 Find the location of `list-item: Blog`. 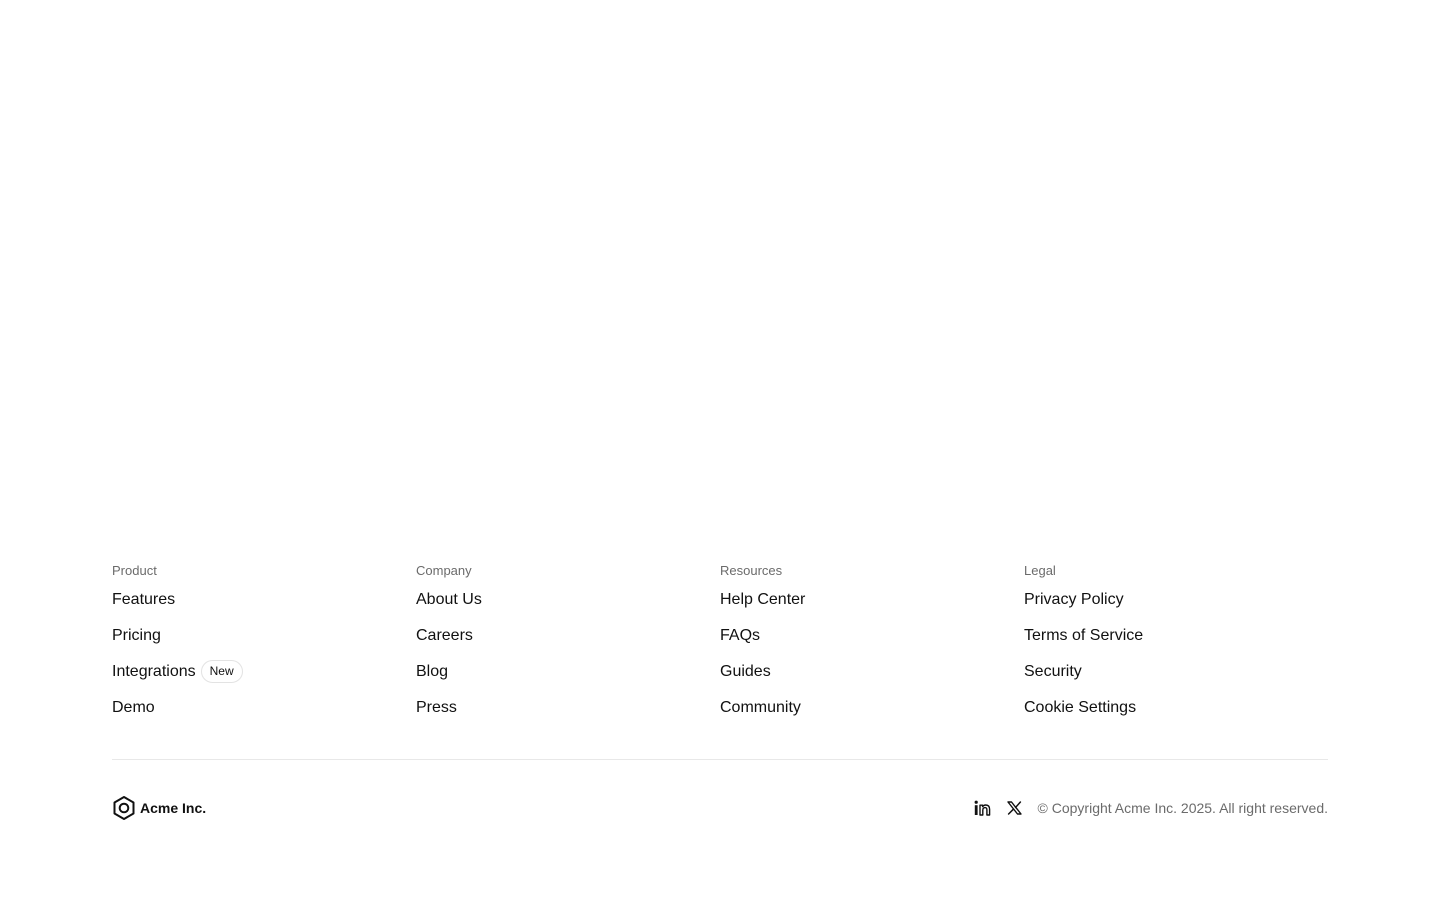

list-item: Blog is located at coordinates (568, 680).